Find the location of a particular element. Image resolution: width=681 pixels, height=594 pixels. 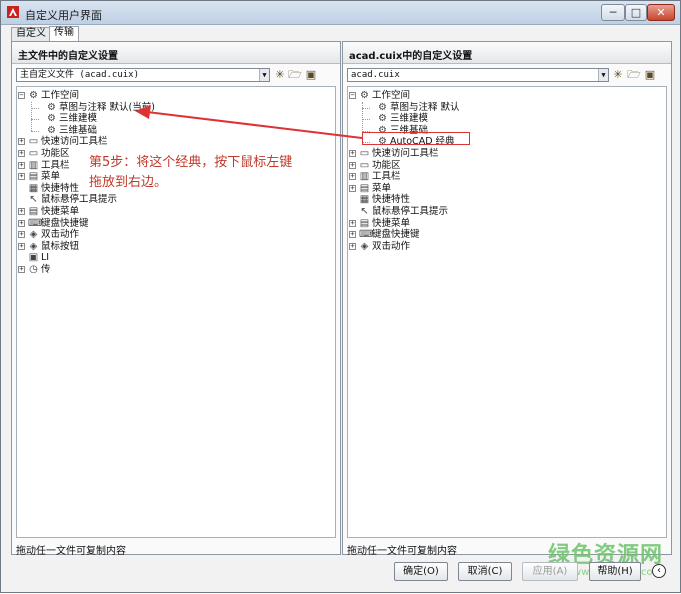

annotation-line-2: 拖放到右边。 is located at coordinates (128, 182).